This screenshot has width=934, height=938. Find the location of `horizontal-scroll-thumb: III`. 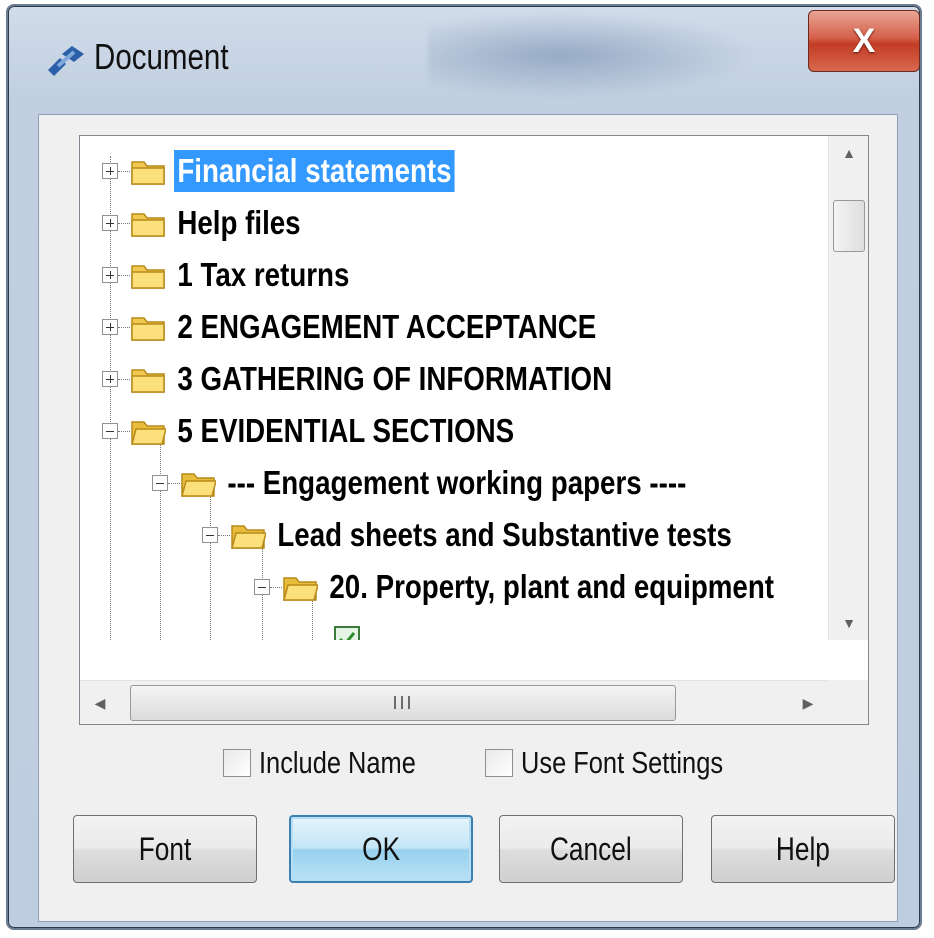

horizontal-scroll-thumb: III is located at coordinates (403, 703).